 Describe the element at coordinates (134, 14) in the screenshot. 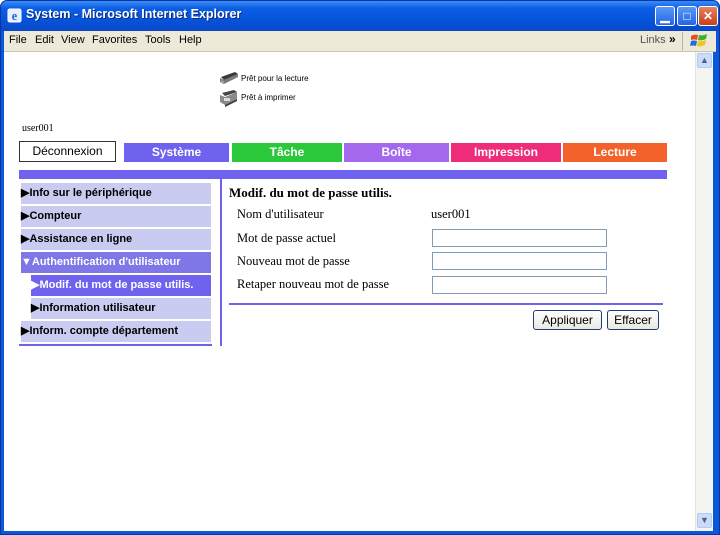

I see `window-title: System - Microsoft Internet Explorer` at that location.